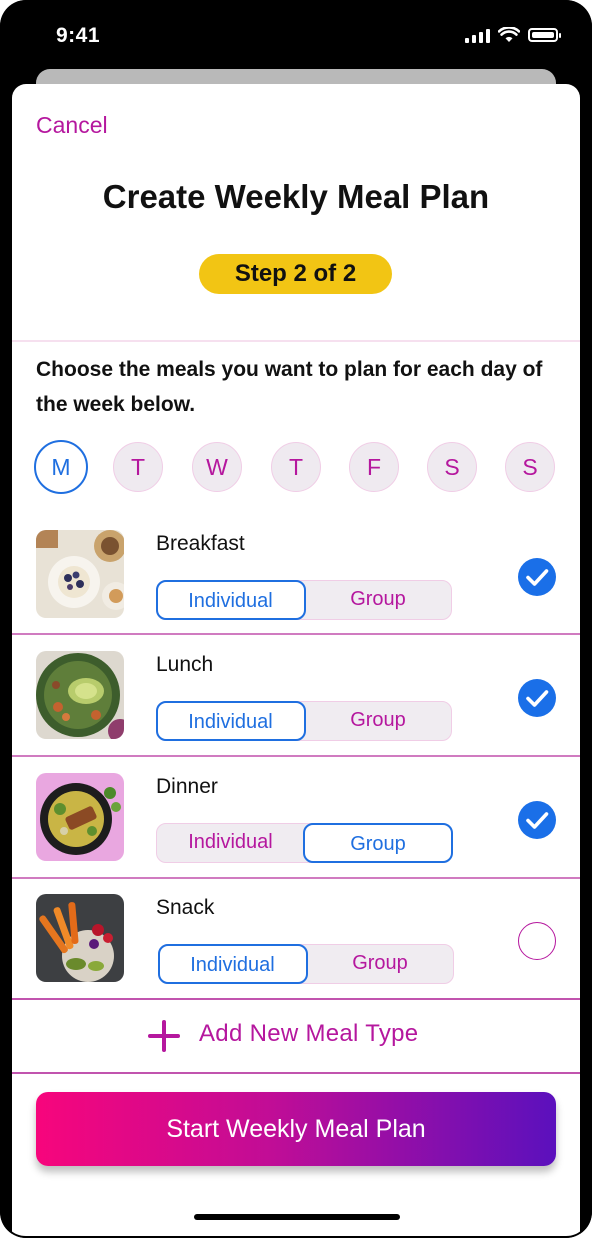 This screenshot has width=592, height=1238. Describe the element at coordinates (185, 907) in the screenshot. I see `meal-name: Snack` at that location.